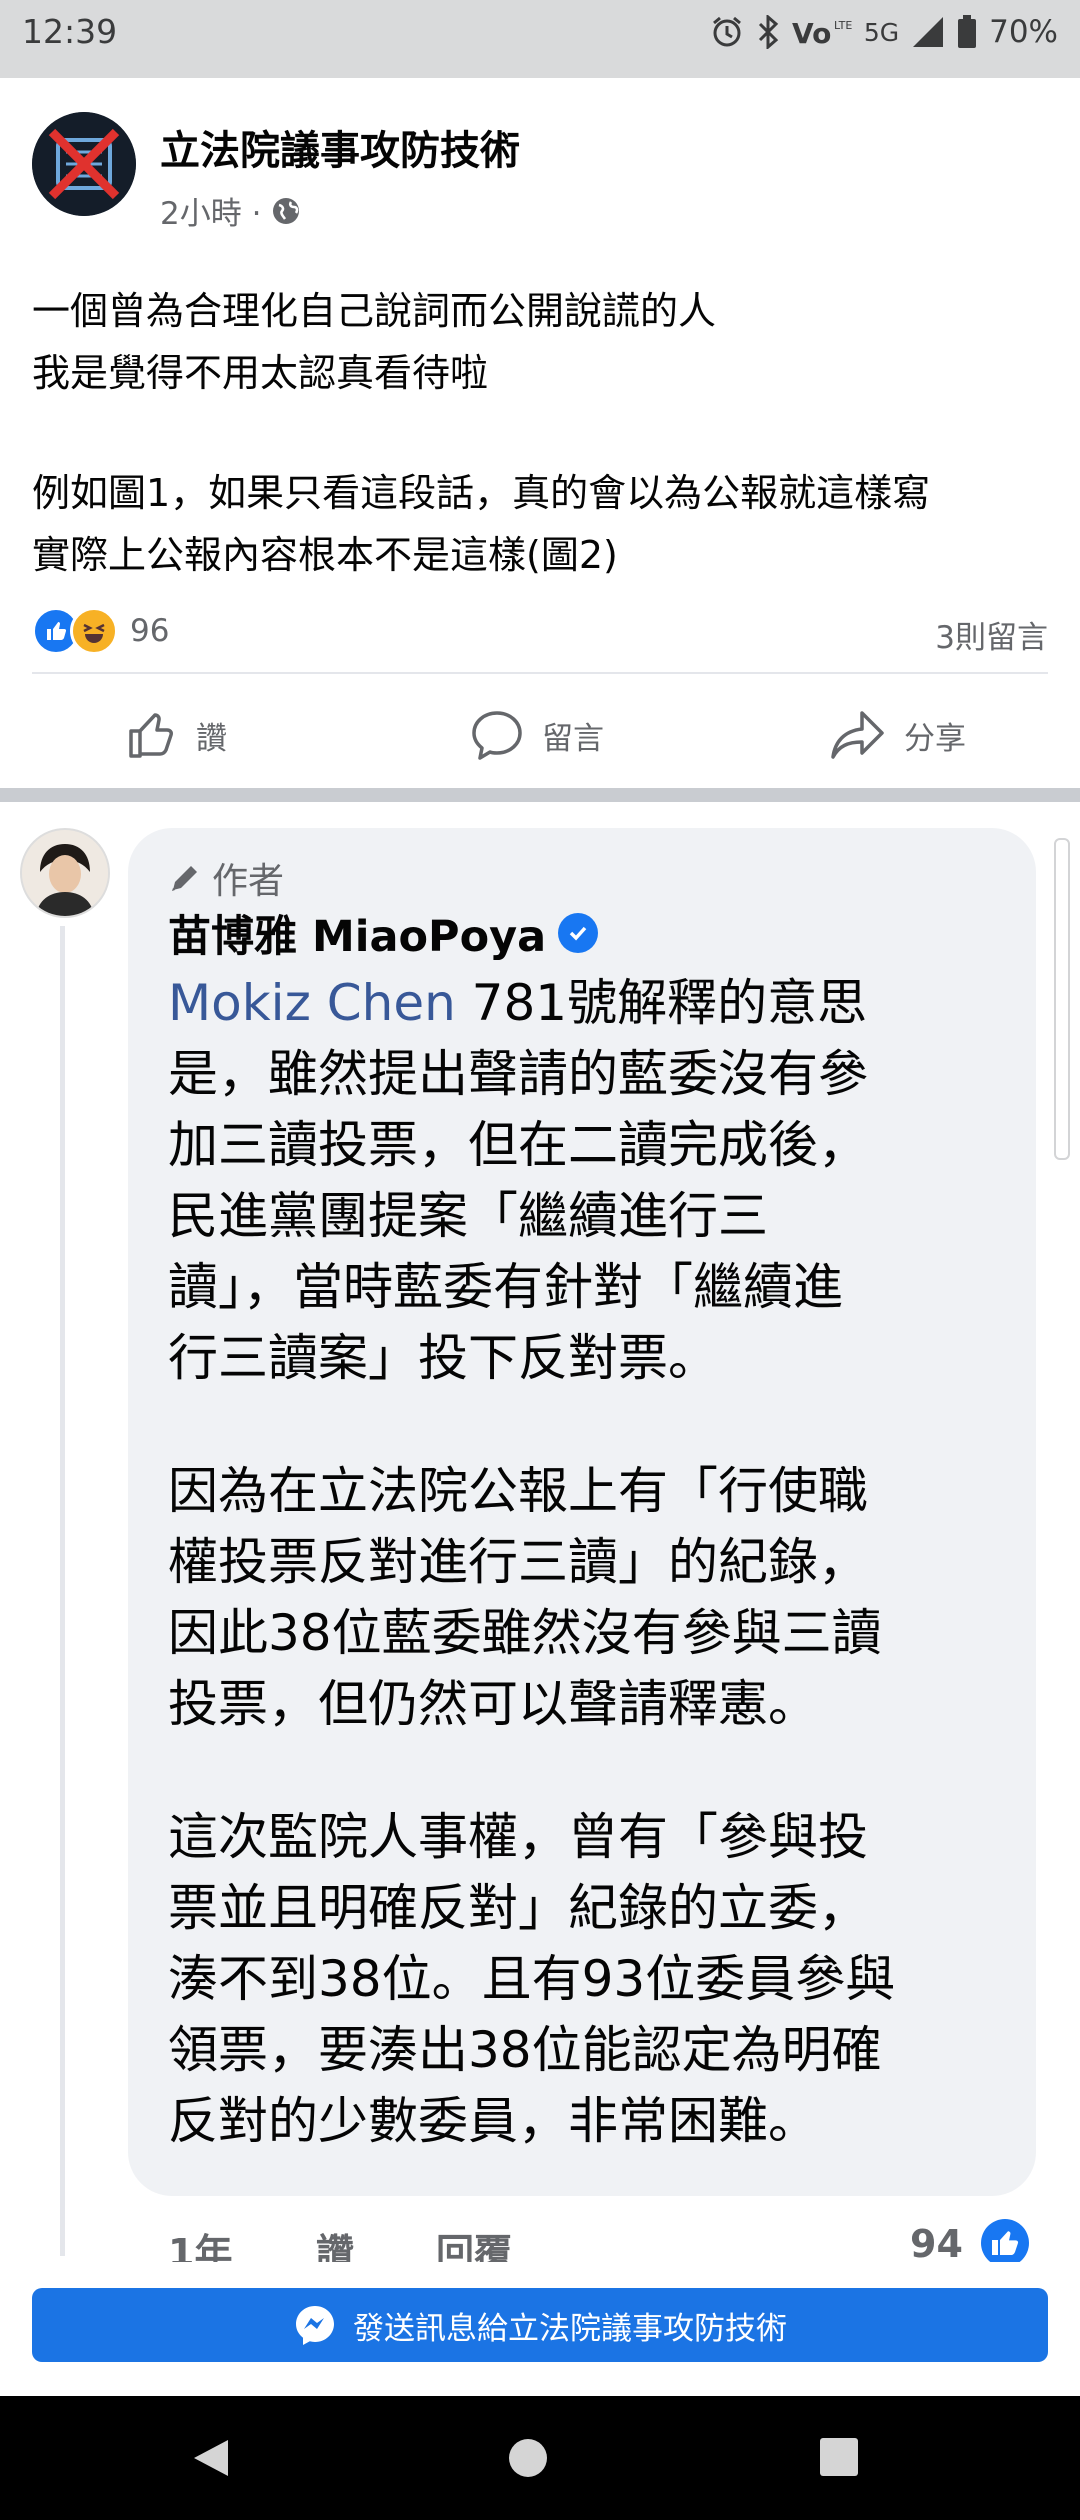  Describe the element at coordinates (493, 1704) in the screenshot. I see `comment-line: 投票，但仍然可以聲請釋憲。` at that location.